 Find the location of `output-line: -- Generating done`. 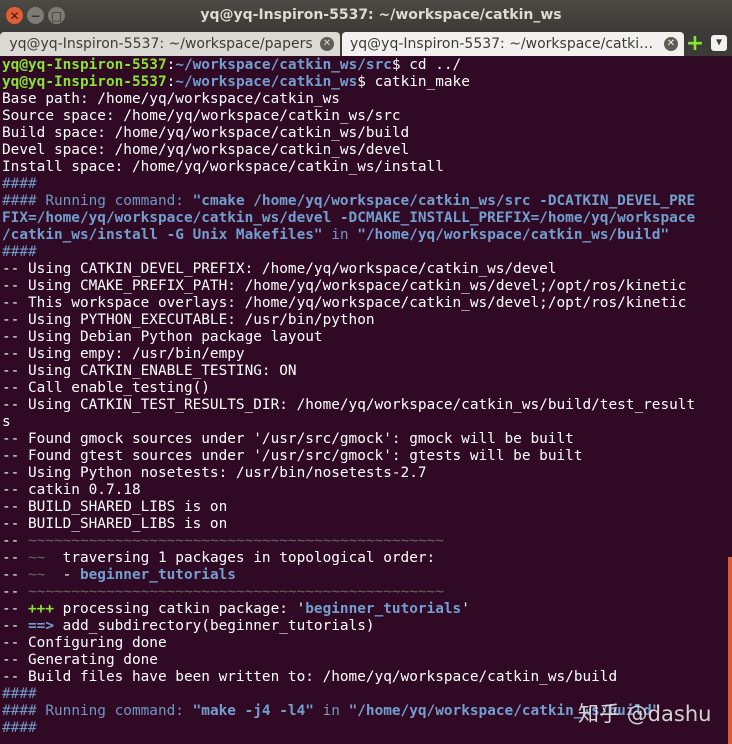

output-line: -- Generating done is located at coordinates (80, 660).